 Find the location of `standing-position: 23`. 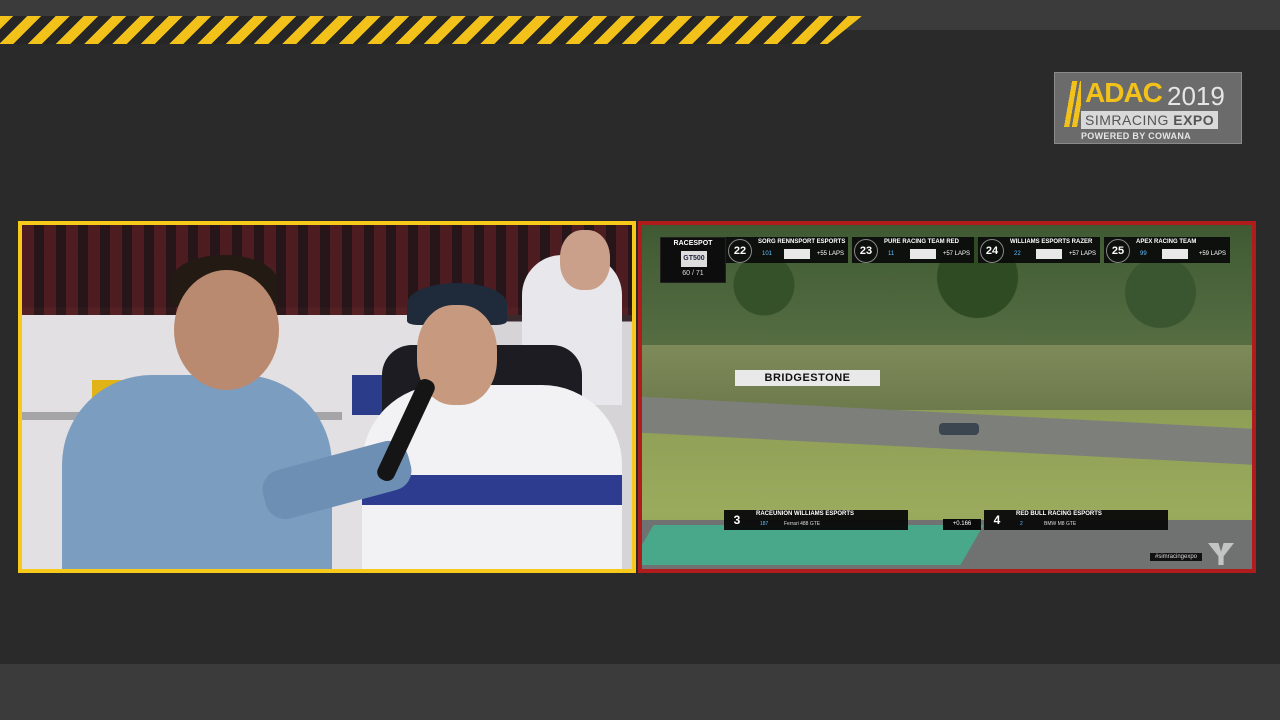

standing-position: 23 is located at coordinates (866, 251).